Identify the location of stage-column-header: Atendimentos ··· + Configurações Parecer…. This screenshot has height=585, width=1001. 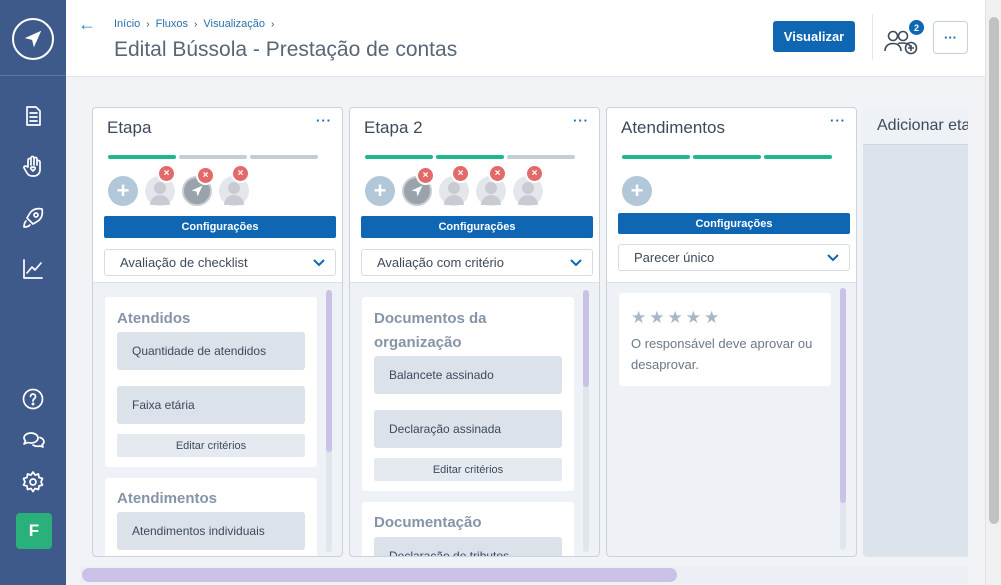
(731, 195).